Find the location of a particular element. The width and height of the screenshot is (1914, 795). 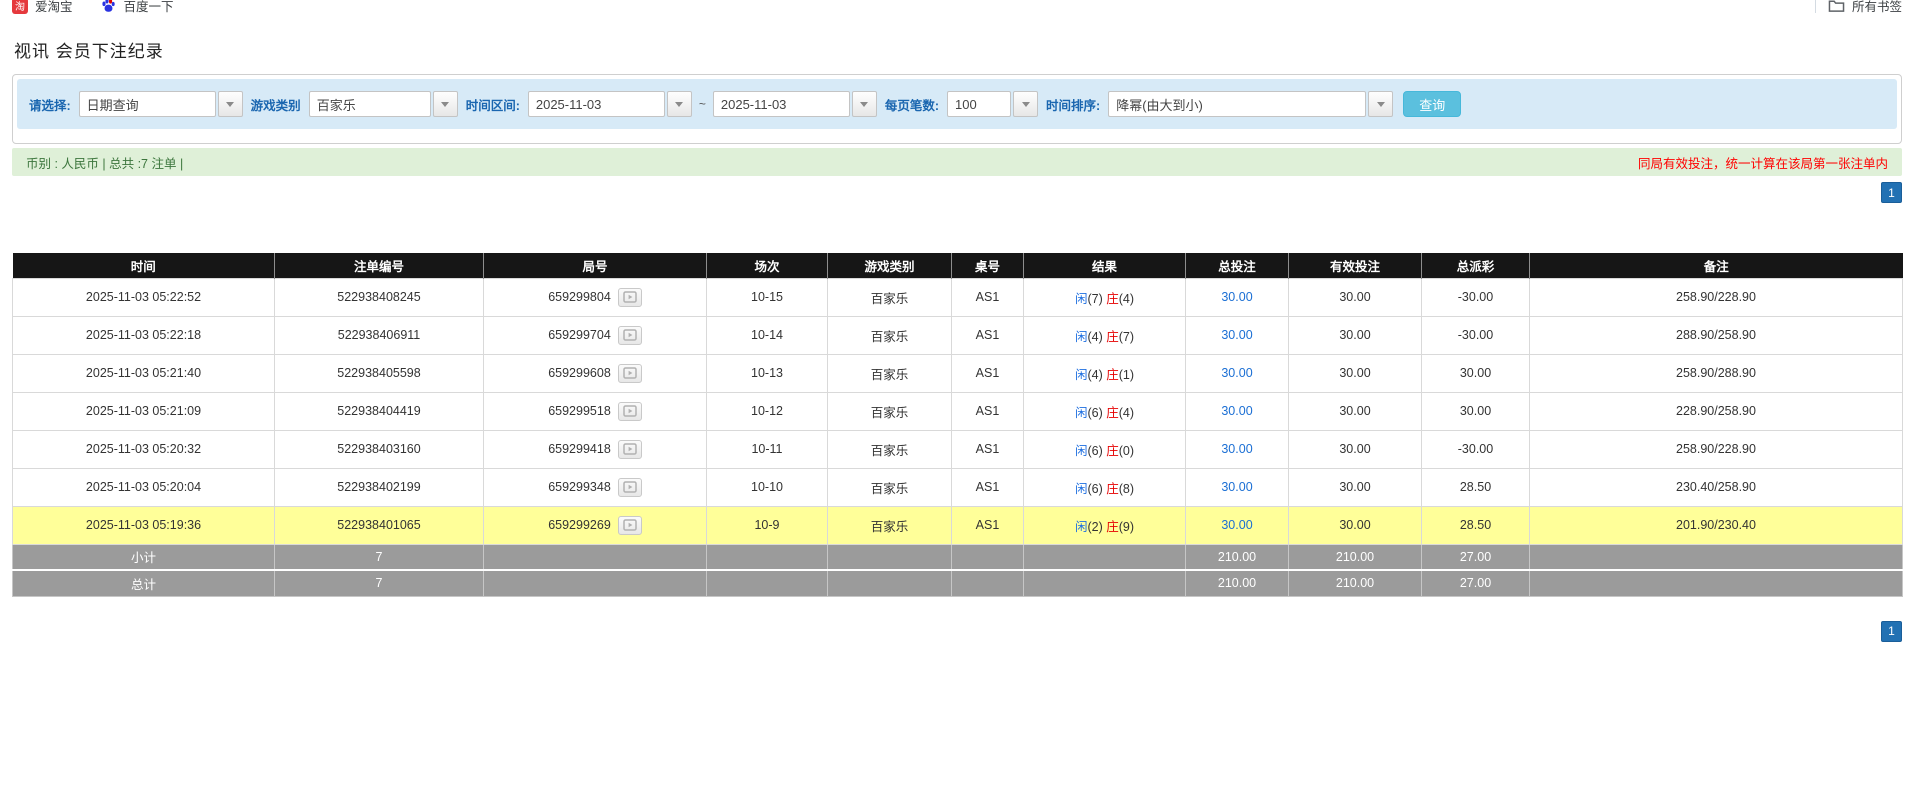

page-size-label: 每页笔数: is located at coordinates (912, 105).